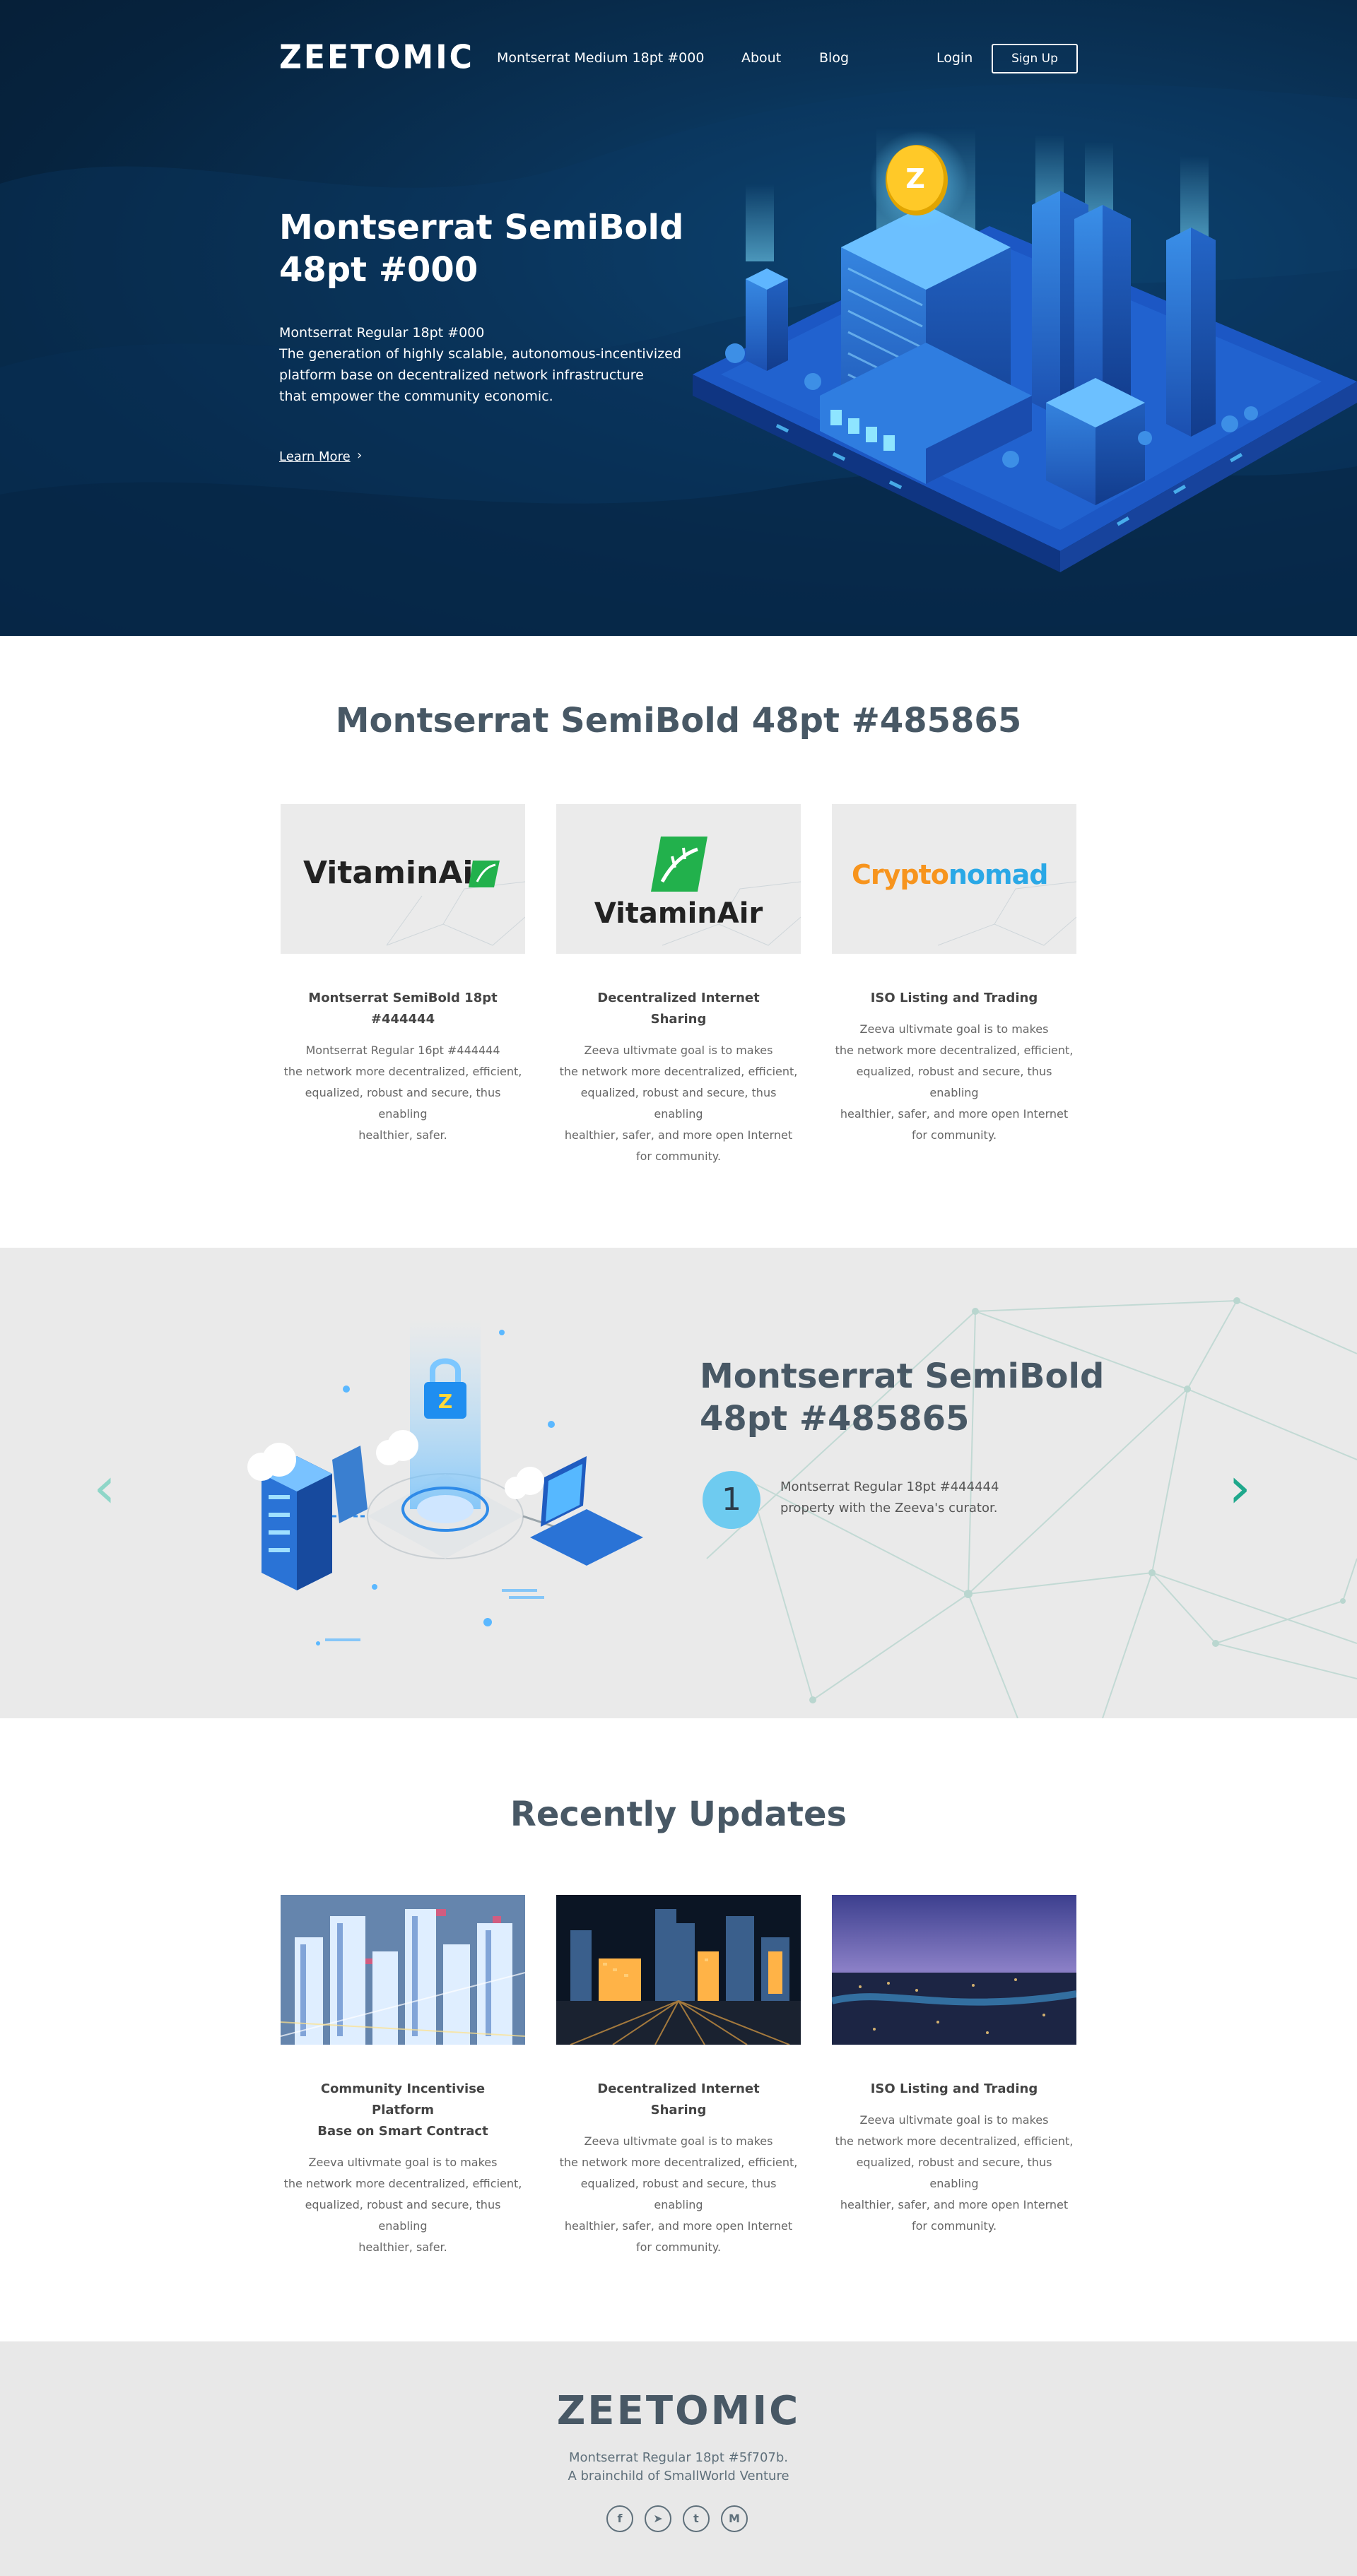 The image size is (1357, 2576). I want to click on nav-link-primary: Montserrat Medium 18pt #000, so click(600, 57).